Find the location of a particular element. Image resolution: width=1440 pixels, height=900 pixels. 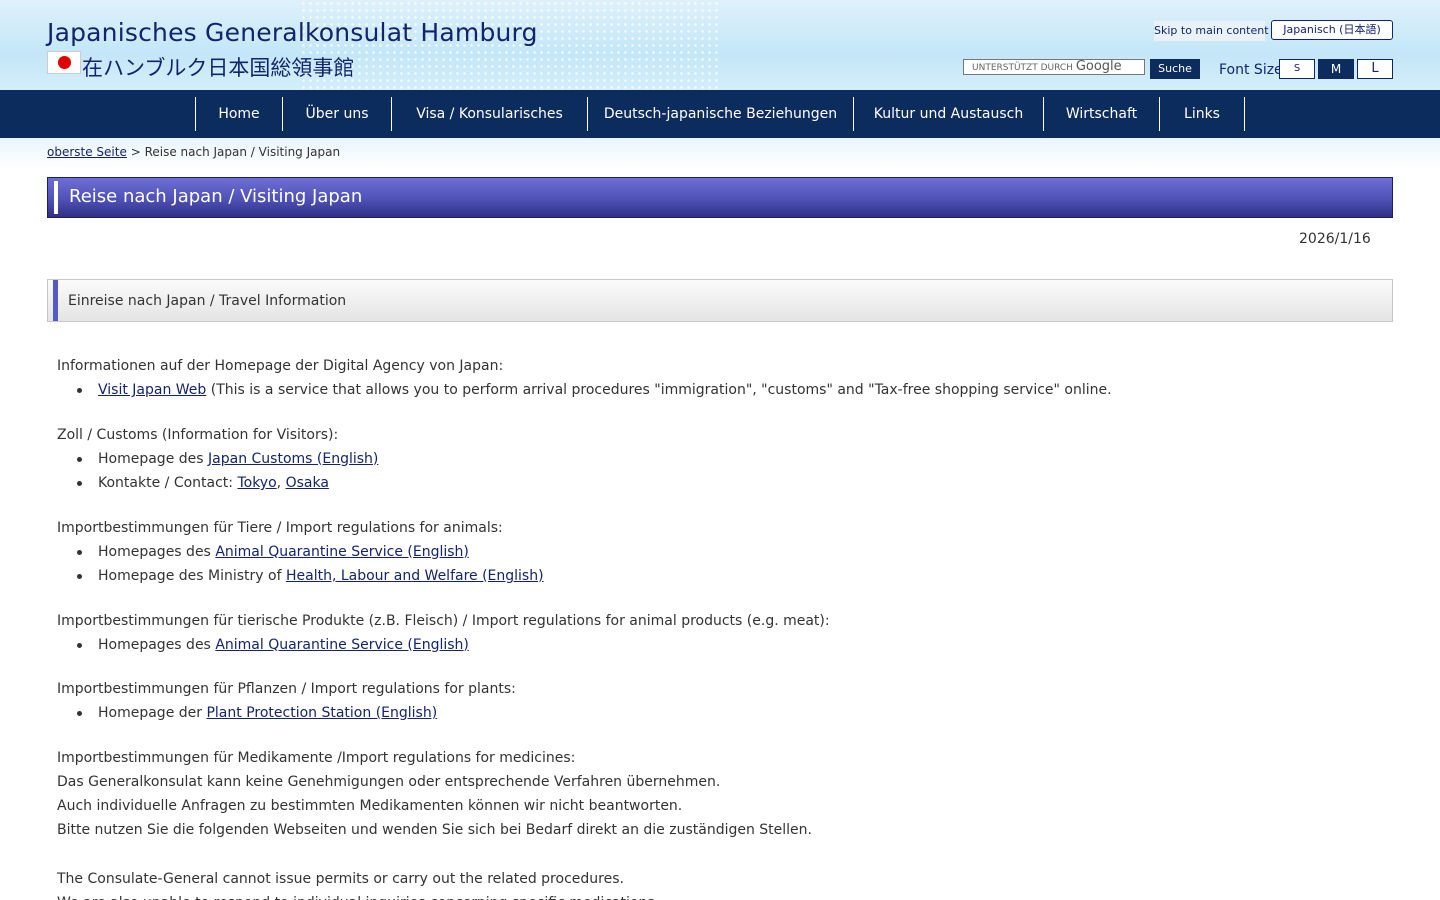

section-title: Einreise nach Japan / Travel Information is located at coordinates (207, 301).